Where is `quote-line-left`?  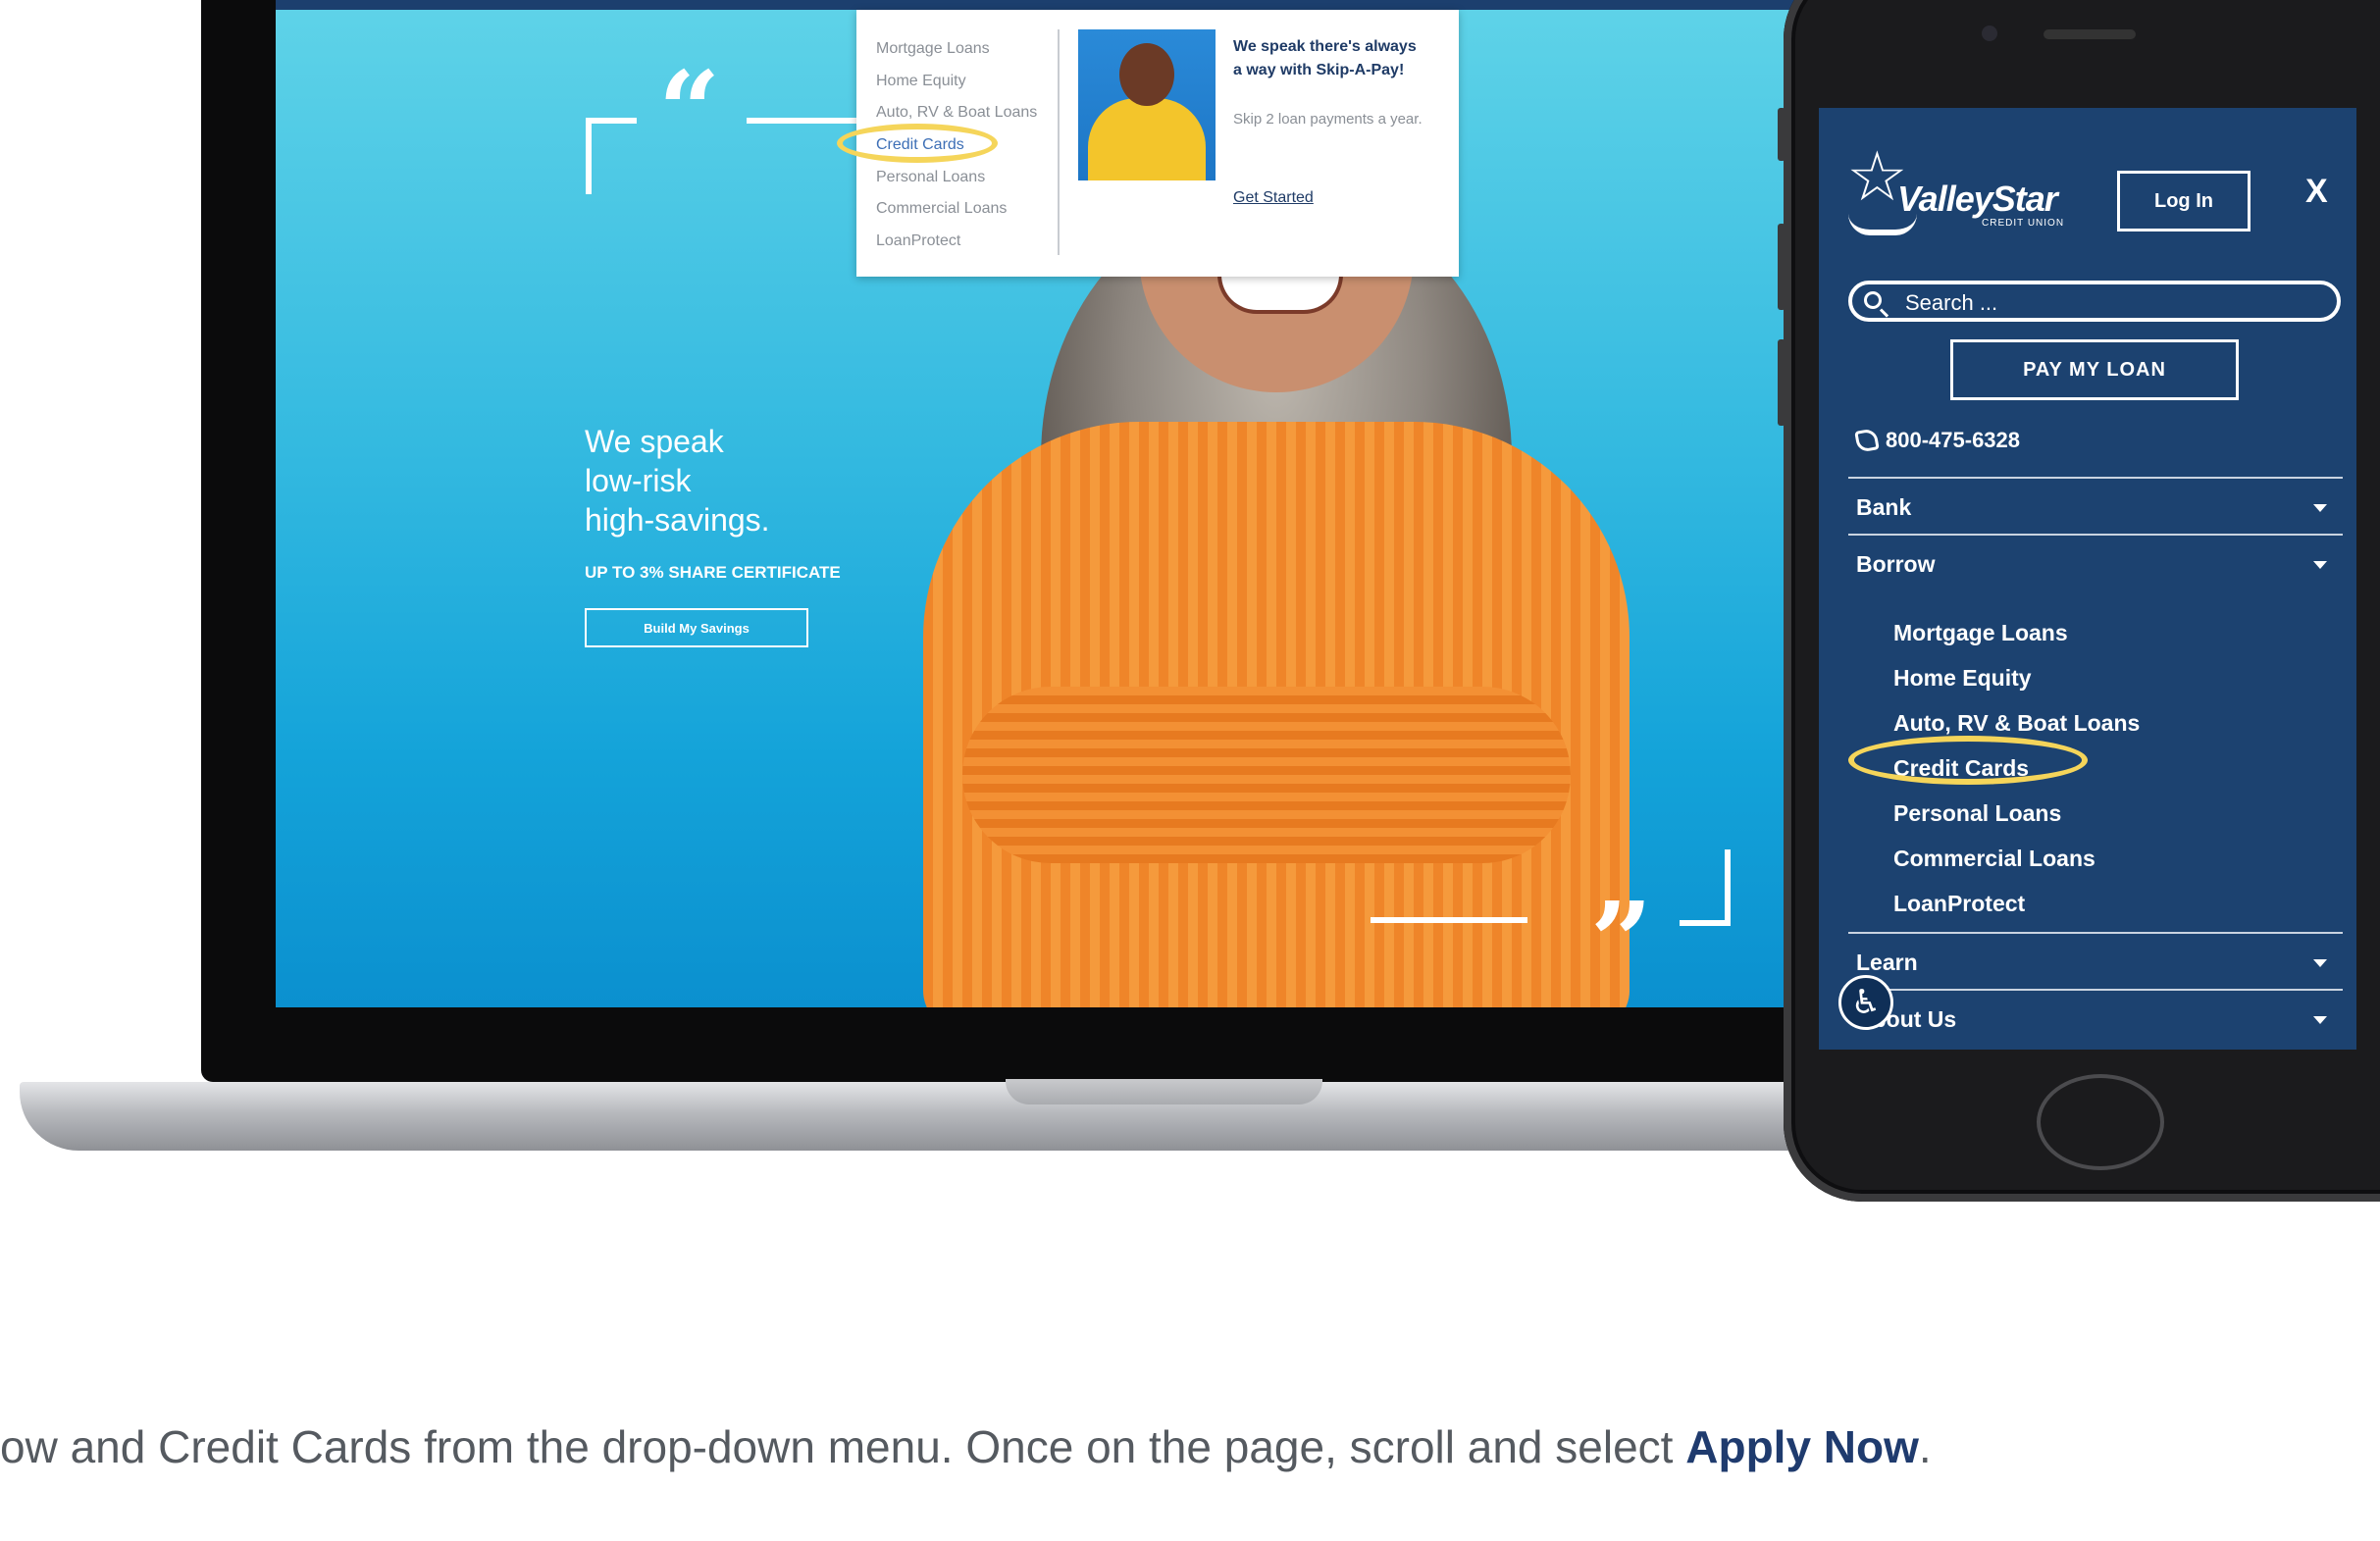
quote-line-left is located at coordinates (805, 121).